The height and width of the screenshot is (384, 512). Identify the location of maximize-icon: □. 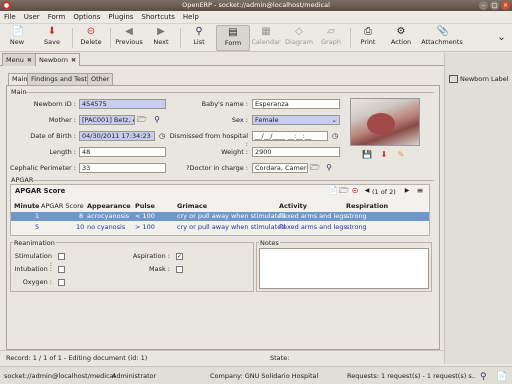
(494, 5).